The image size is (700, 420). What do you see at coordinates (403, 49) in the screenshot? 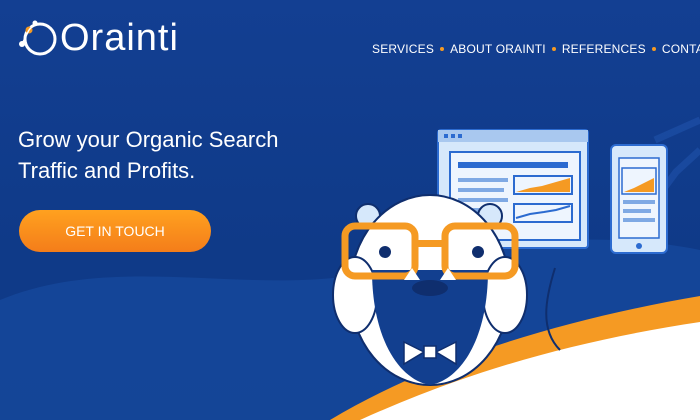
I see `nav-item-services: SERVICES` at bounding box center [403, 49].